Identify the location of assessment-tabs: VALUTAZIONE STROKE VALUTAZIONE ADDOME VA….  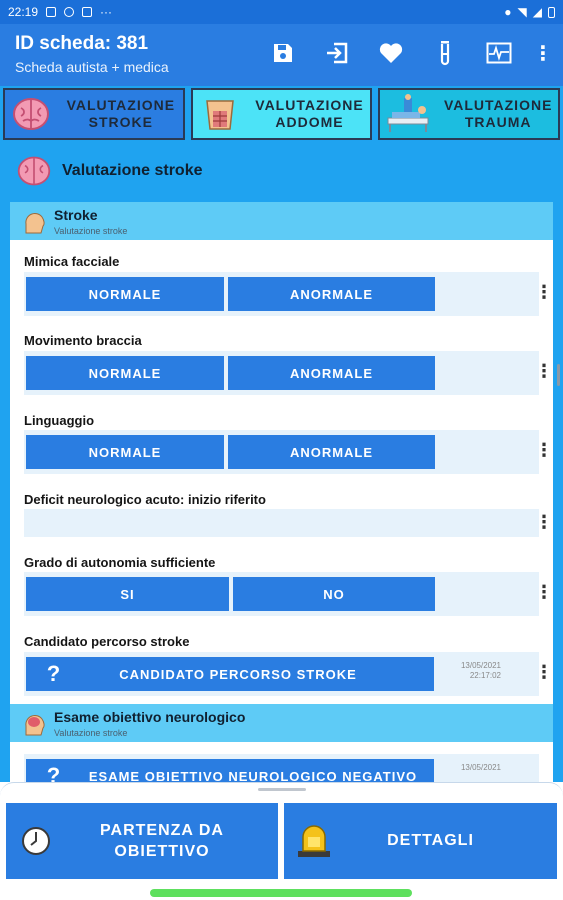
(281, 114).